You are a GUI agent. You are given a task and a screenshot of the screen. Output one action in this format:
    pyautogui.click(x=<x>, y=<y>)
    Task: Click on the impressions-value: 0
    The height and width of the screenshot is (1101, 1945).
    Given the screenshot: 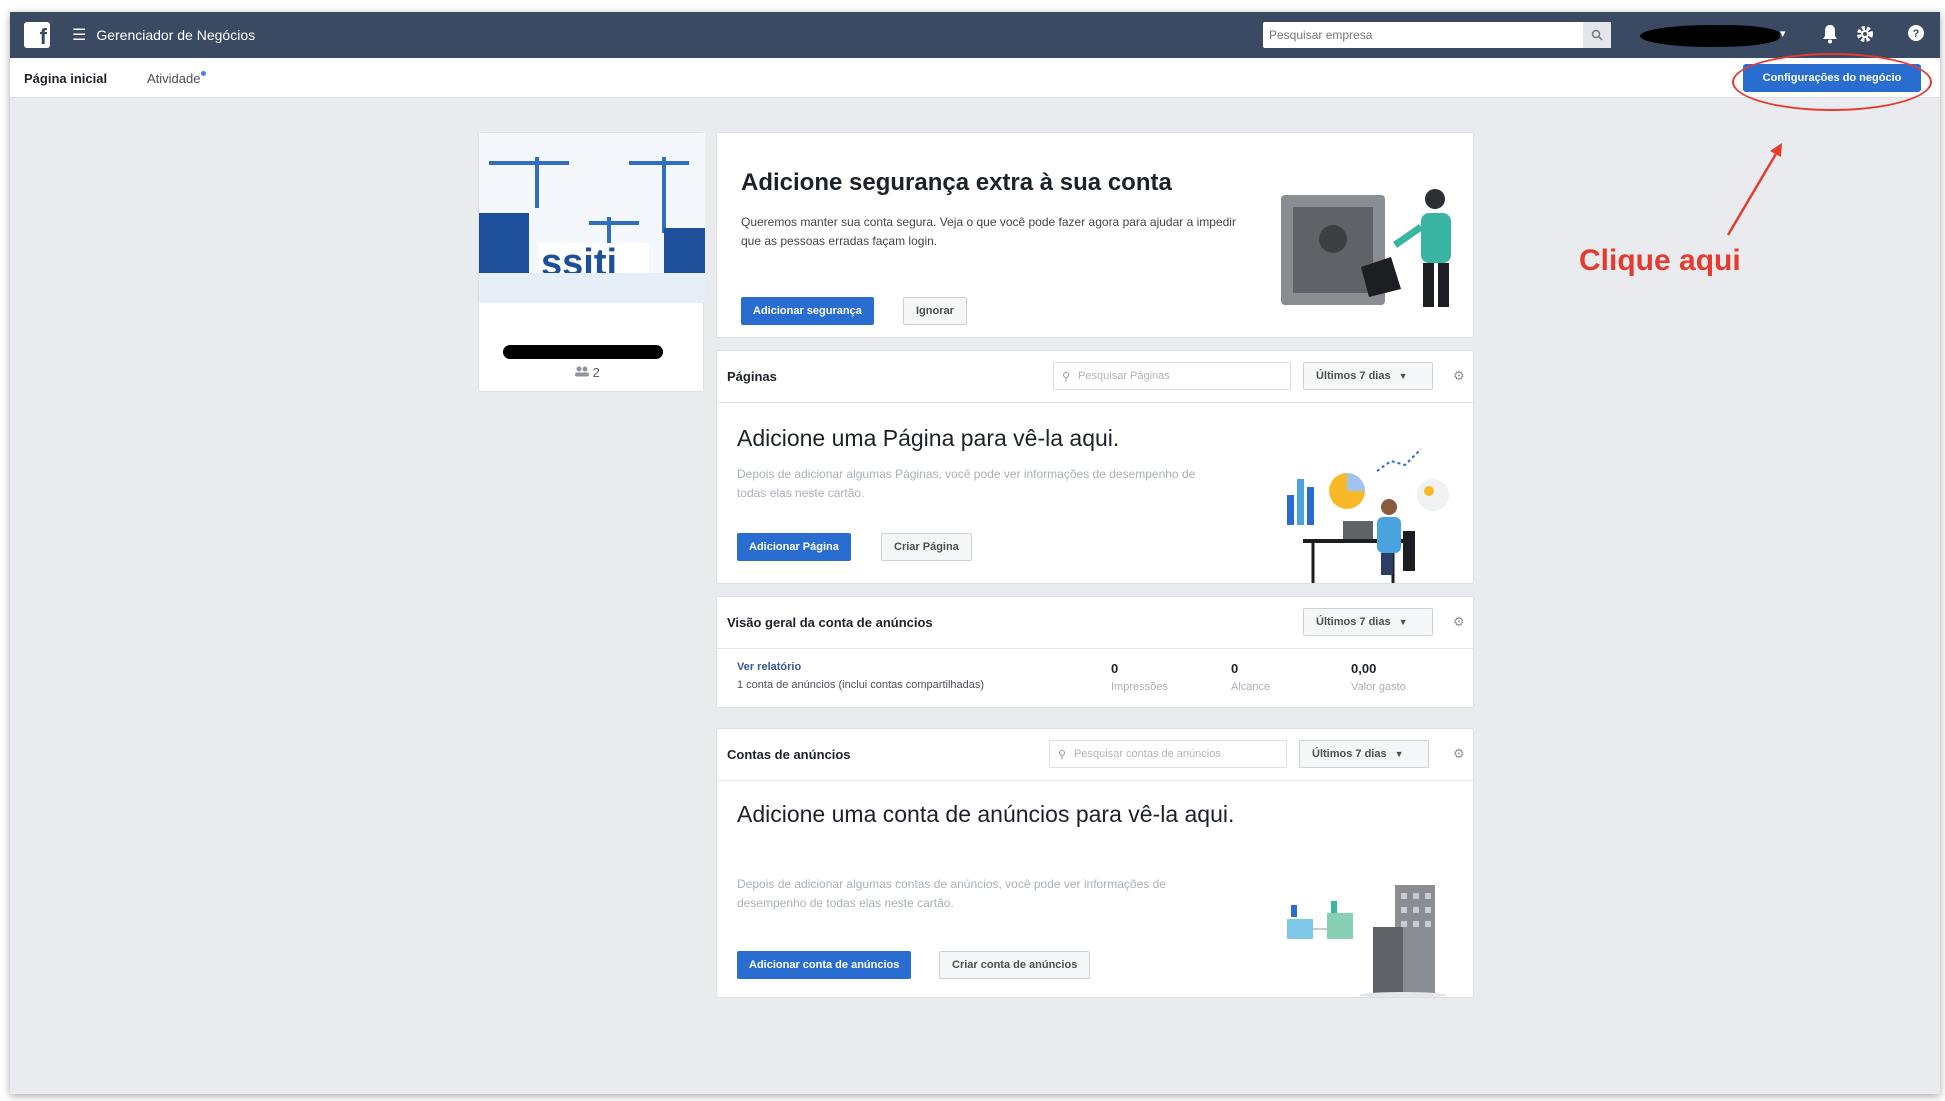 What is the action you would take?
    pyautogui.click(x=1115, y=668)
    